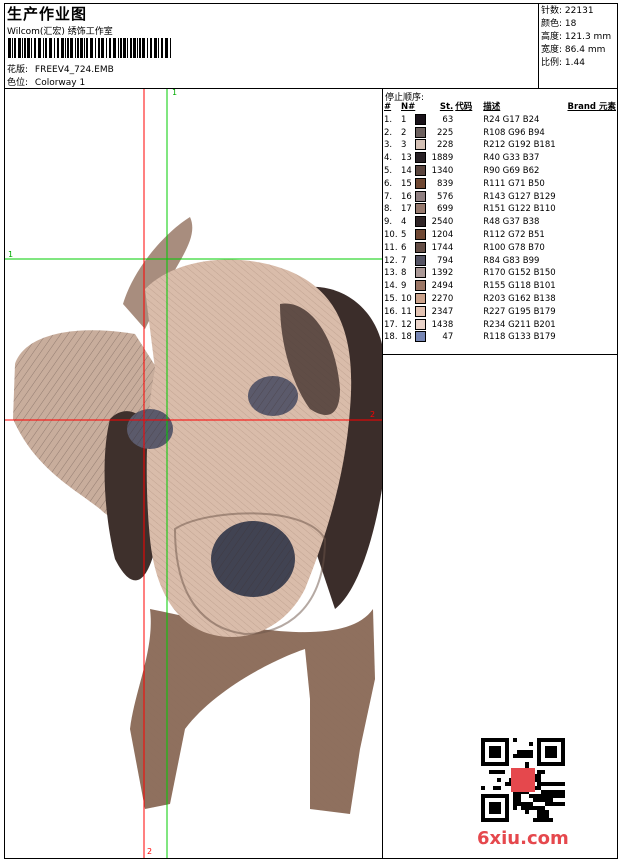 The height and width of the screenshot is (860, 620). I want to click on row-index: 3., so click(388, 145).